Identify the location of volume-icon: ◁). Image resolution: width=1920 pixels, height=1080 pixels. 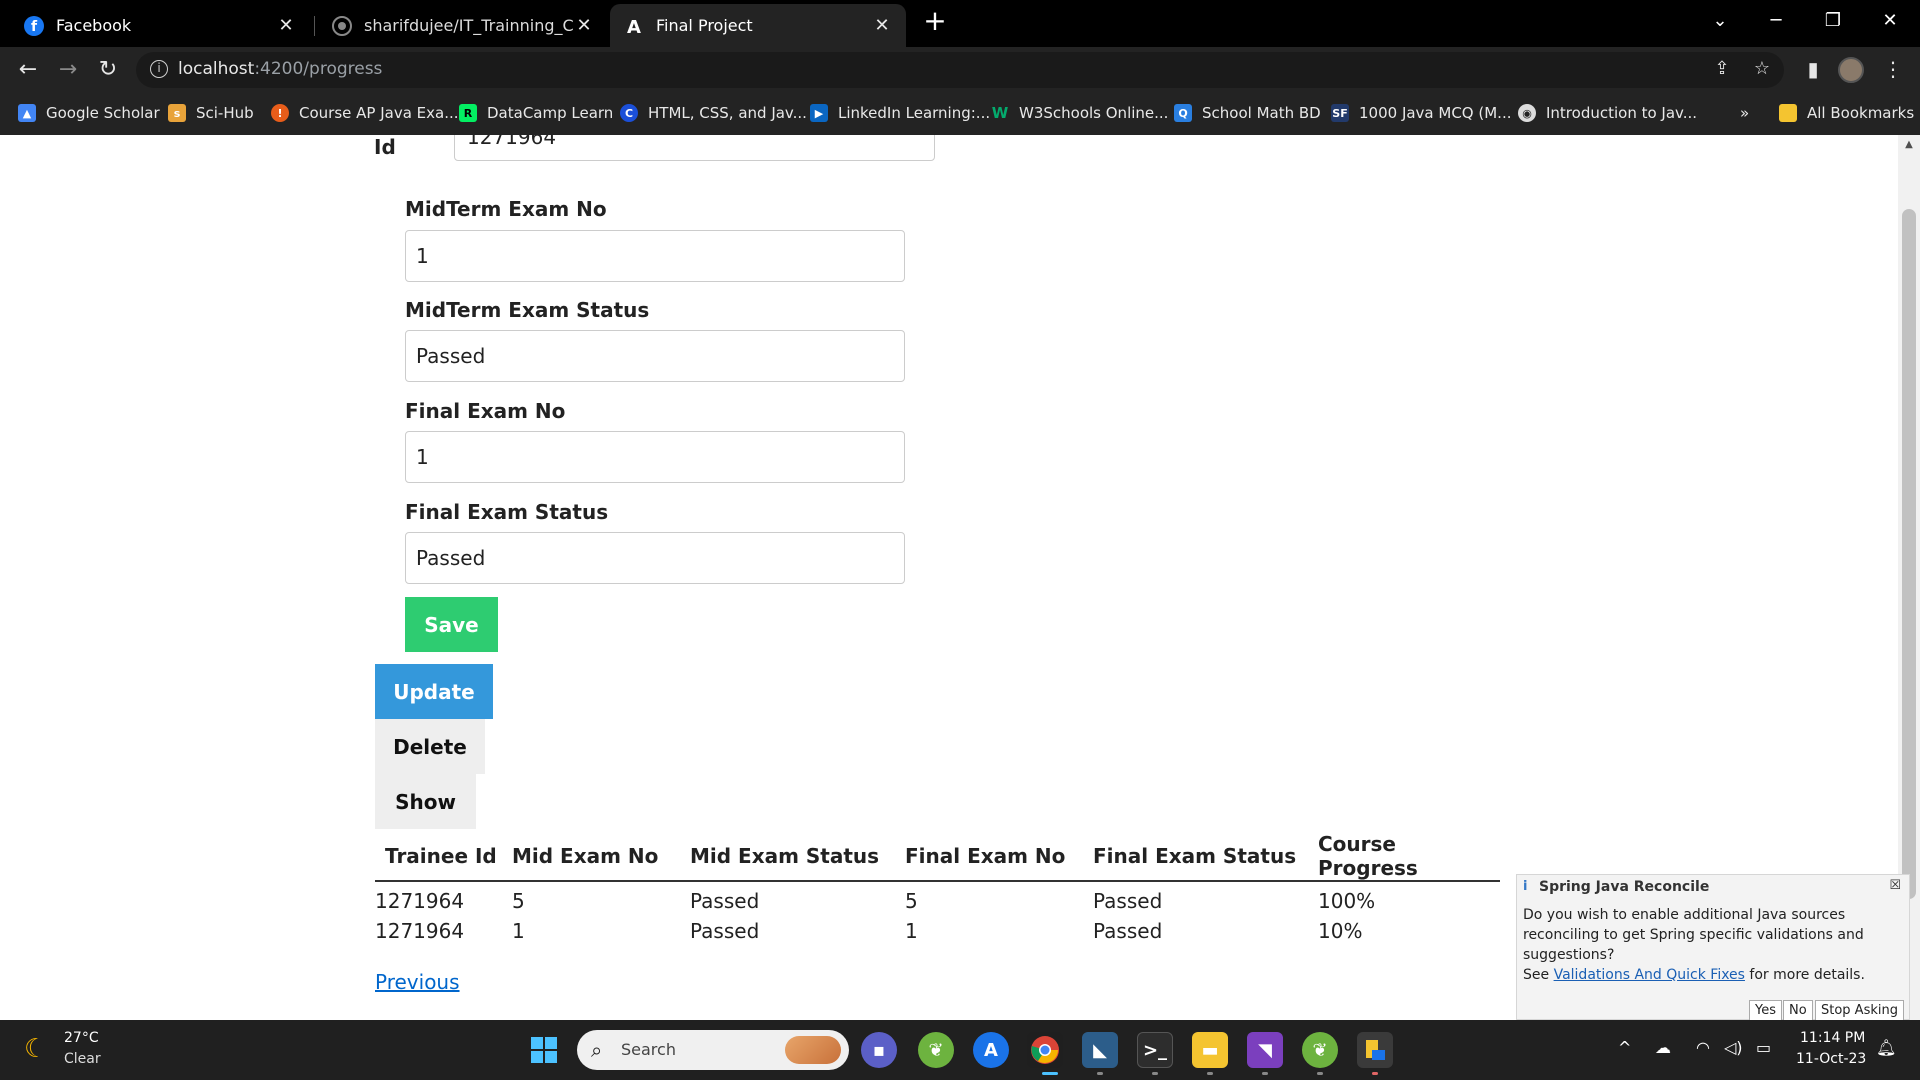
(1733, 1047).